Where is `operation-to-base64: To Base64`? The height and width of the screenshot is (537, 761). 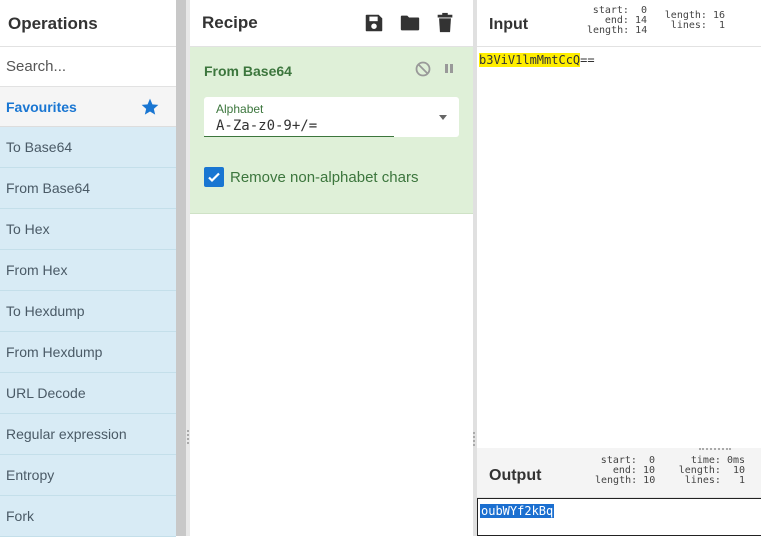
operation-to-base64: To Base64 is located at coordinates (88, 147).